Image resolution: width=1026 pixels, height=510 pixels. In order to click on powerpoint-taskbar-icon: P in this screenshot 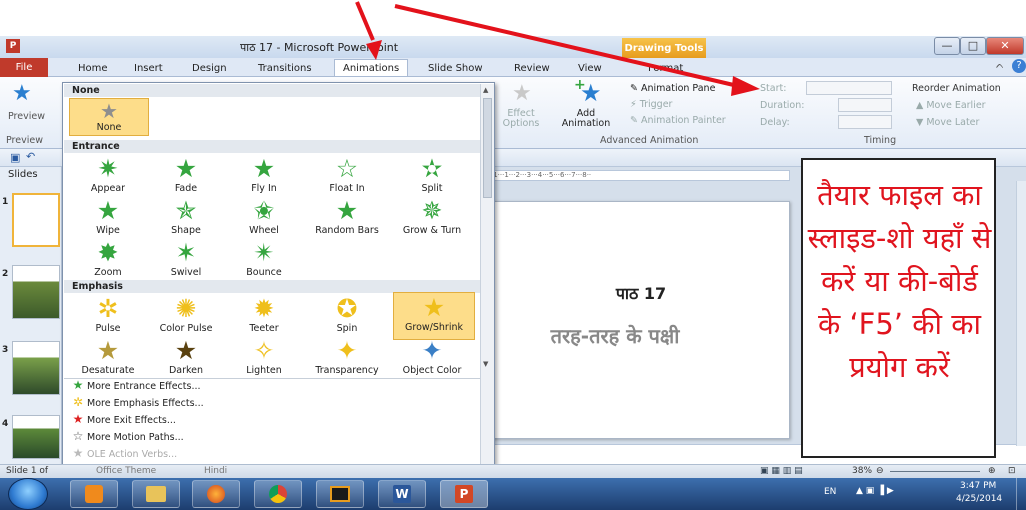, I will do `click(464, 494)`.